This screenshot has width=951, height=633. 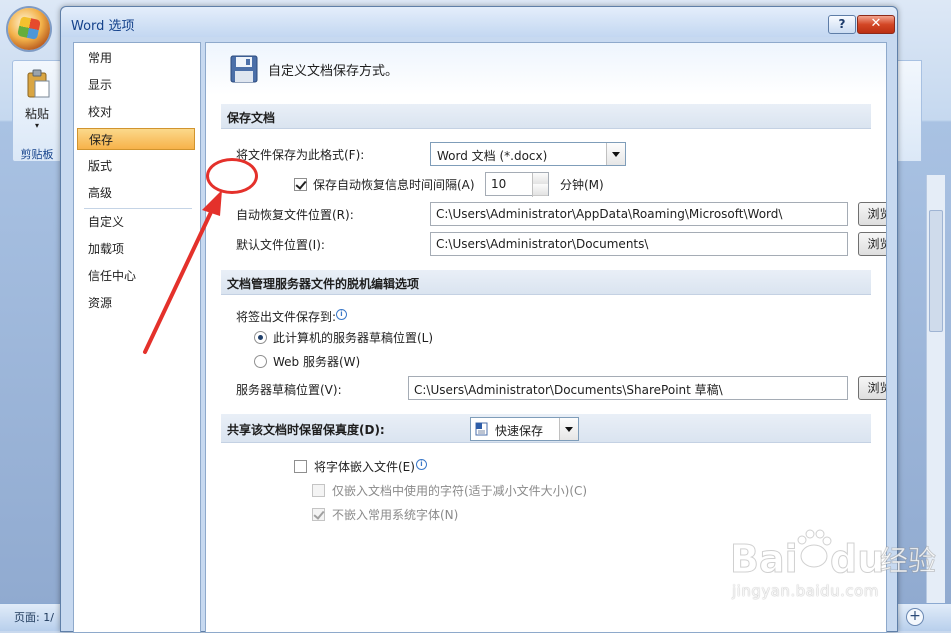 What do you see at coordinates (857, 559) in the screenshot?
I see `svg-text: du` at bounding box center [857, 559].